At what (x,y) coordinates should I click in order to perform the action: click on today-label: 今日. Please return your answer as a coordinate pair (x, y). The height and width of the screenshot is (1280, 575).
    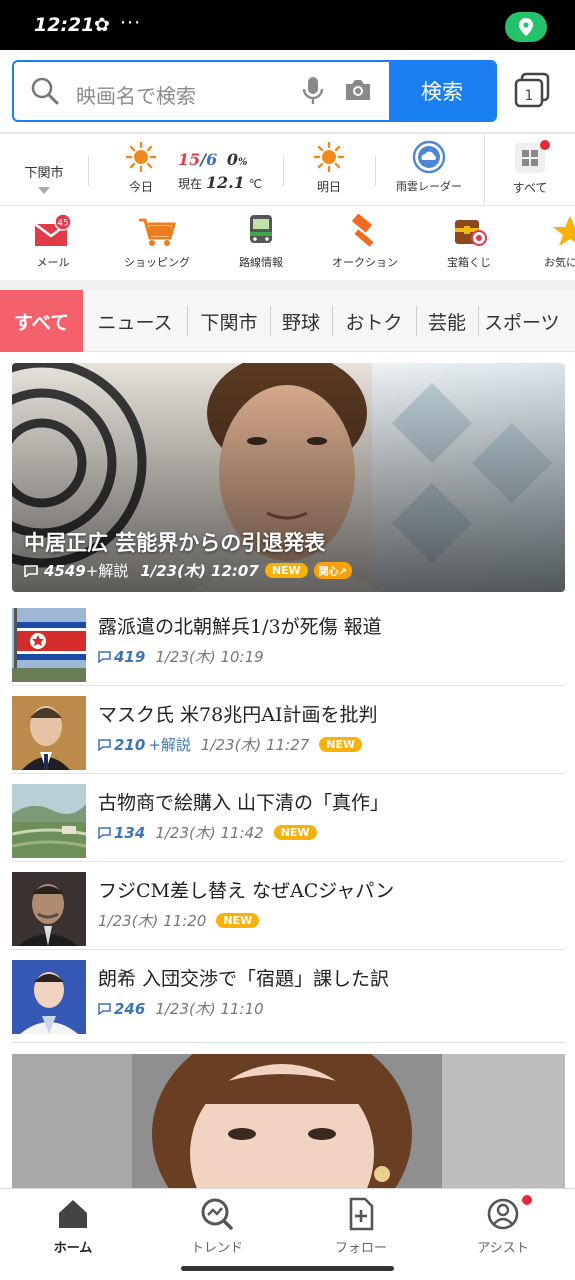
    Looking at the image, I should click on (140, 187).